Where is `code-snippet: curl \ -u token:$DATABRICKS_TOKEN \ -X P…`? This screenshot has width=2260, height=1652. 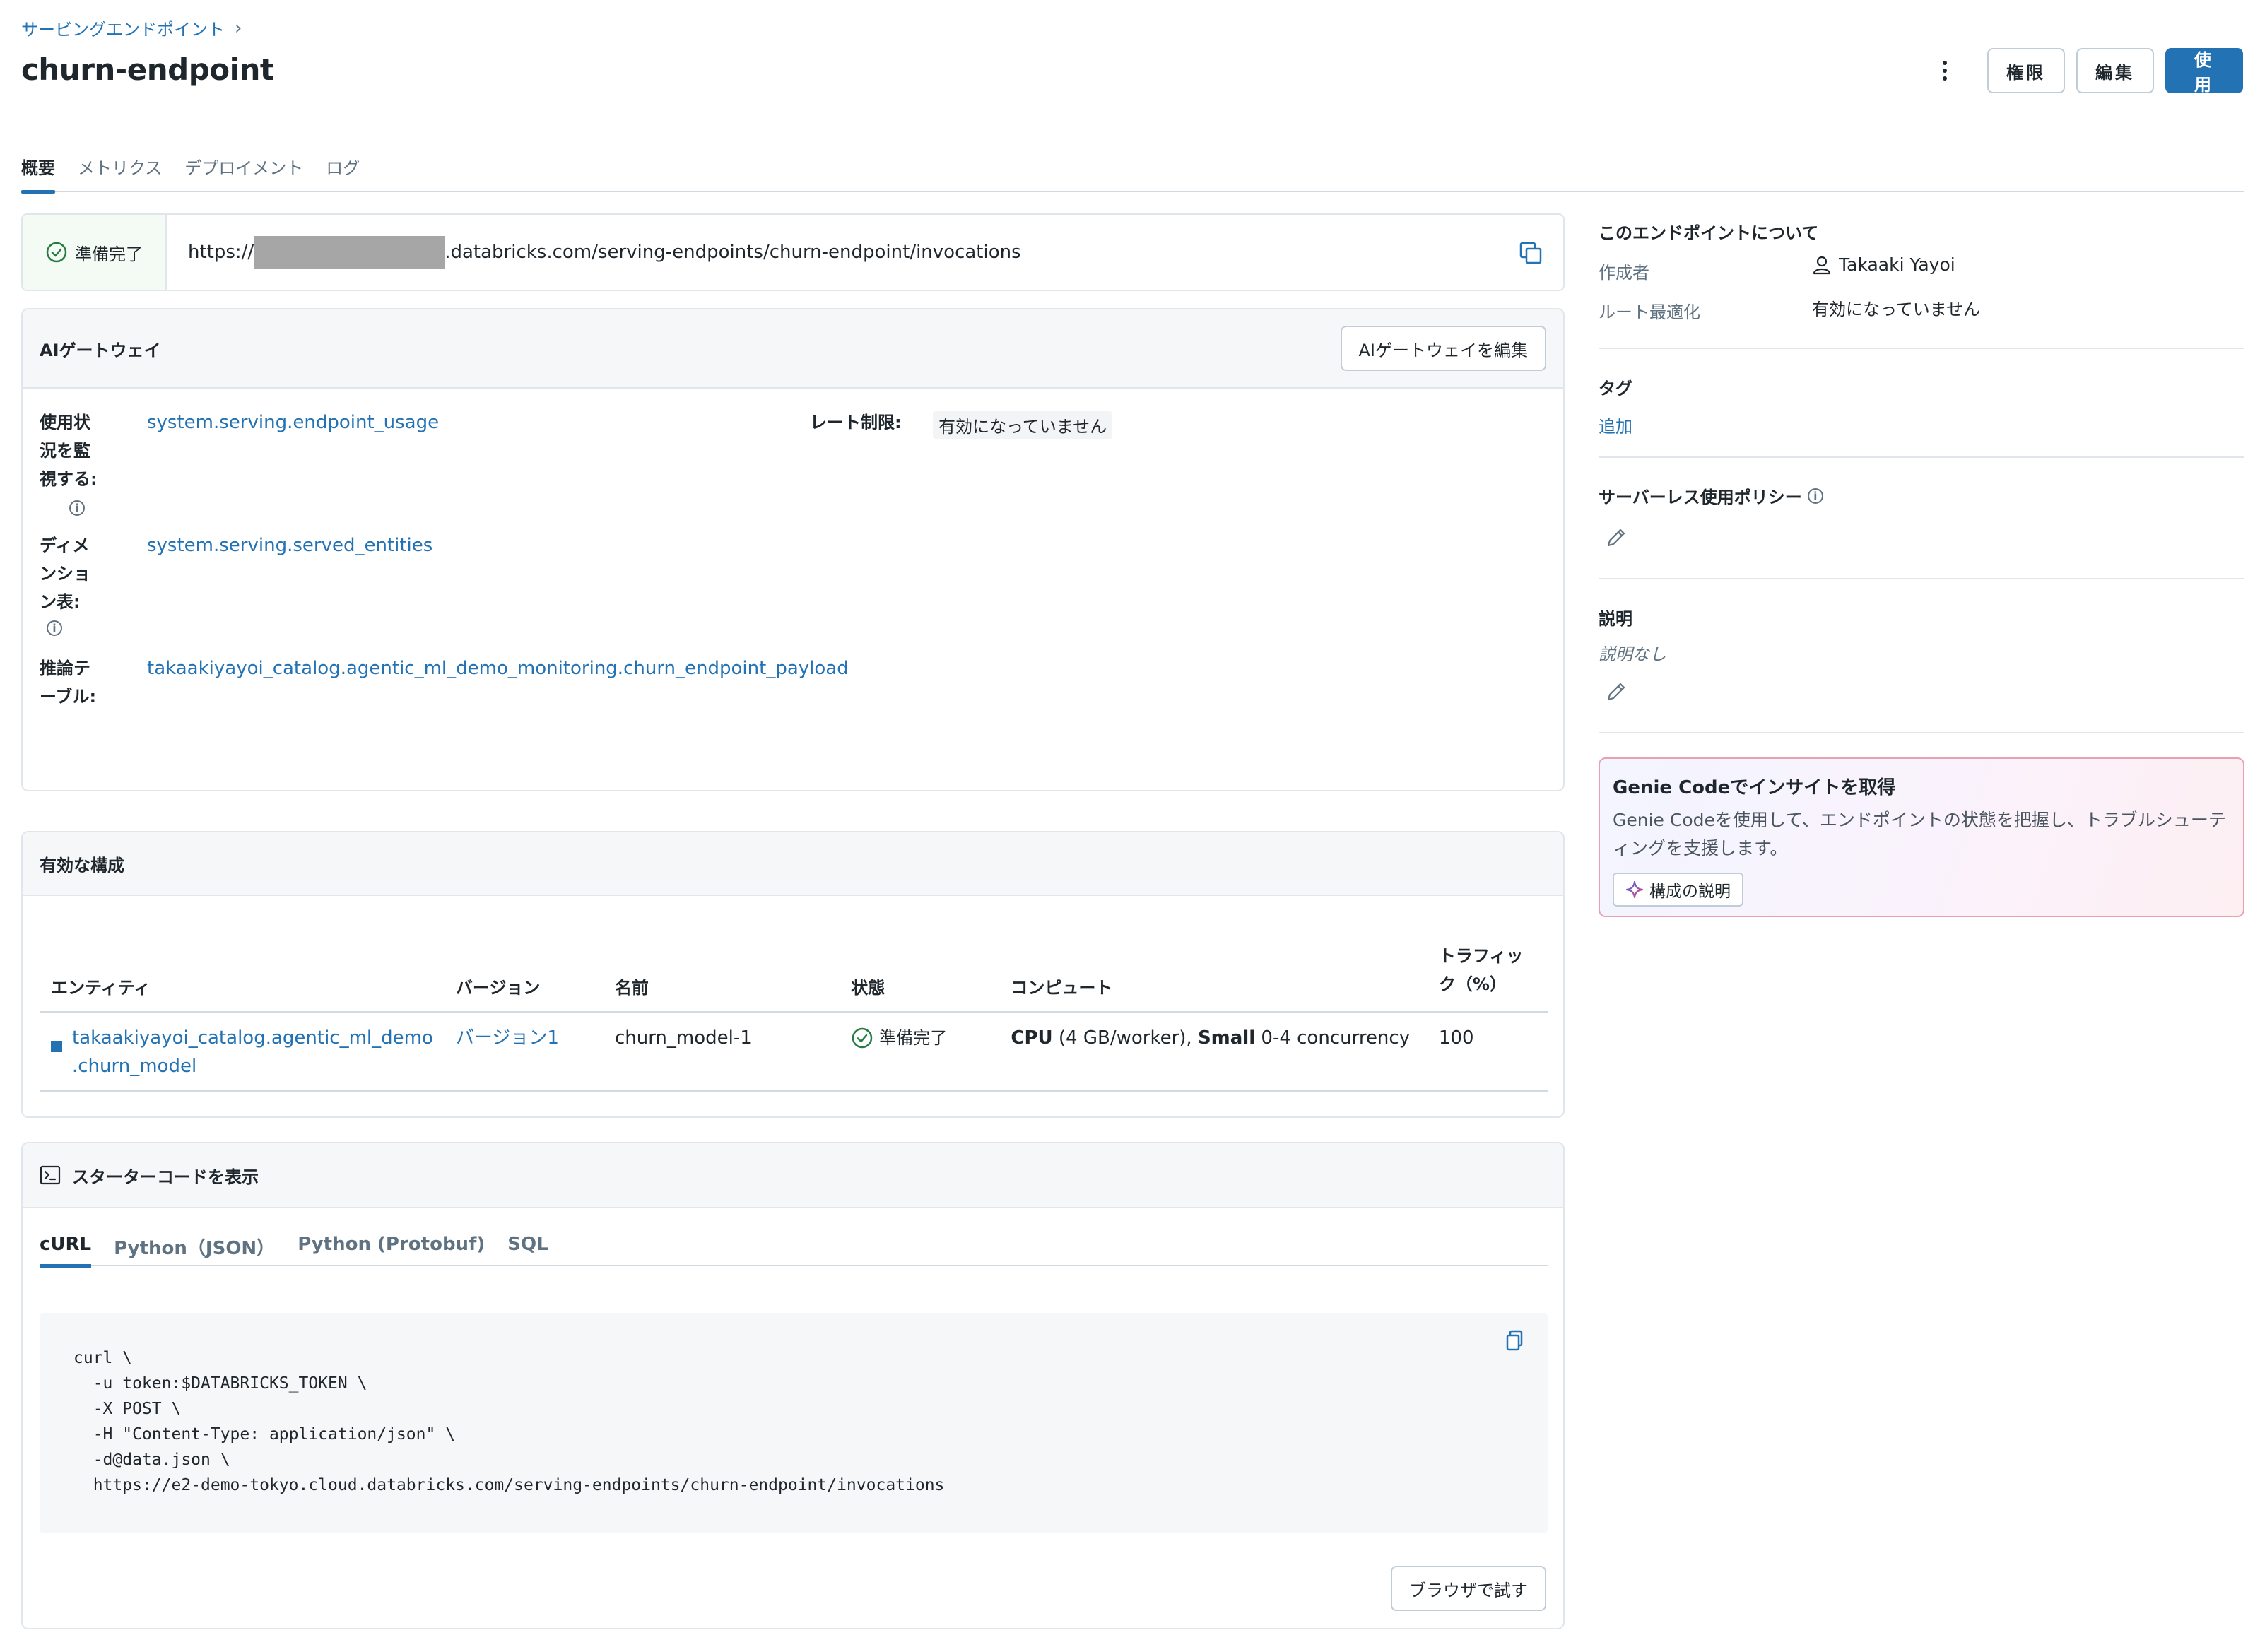 code-snippet: curl \ -u token:$DATABRICKS_TOKEN \ -X P… is located at coordinates (508, 1421).